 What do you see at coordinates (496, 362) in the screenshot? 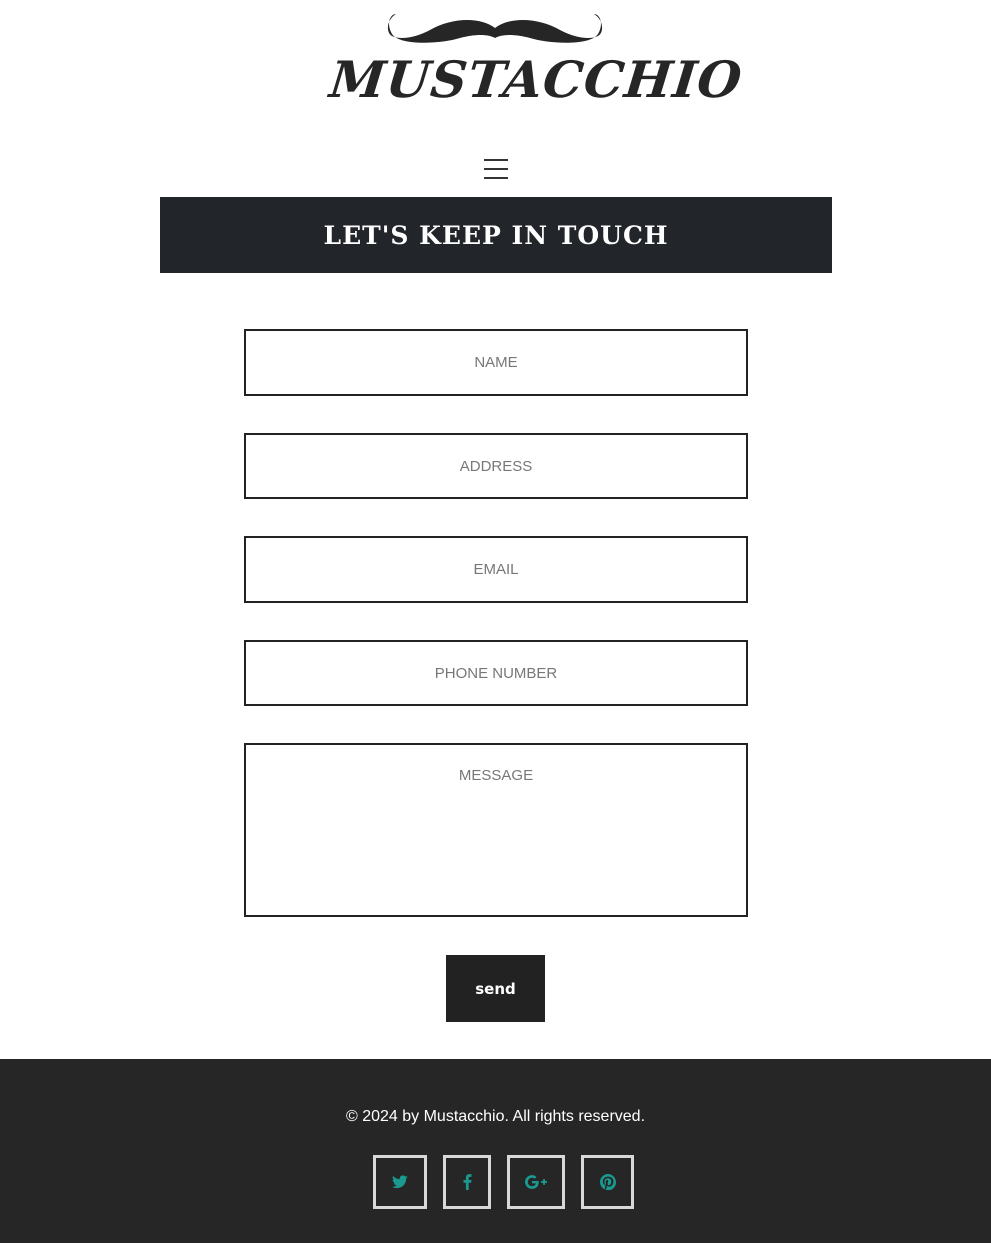
I see `name-field` at bounding box center [496, 362].